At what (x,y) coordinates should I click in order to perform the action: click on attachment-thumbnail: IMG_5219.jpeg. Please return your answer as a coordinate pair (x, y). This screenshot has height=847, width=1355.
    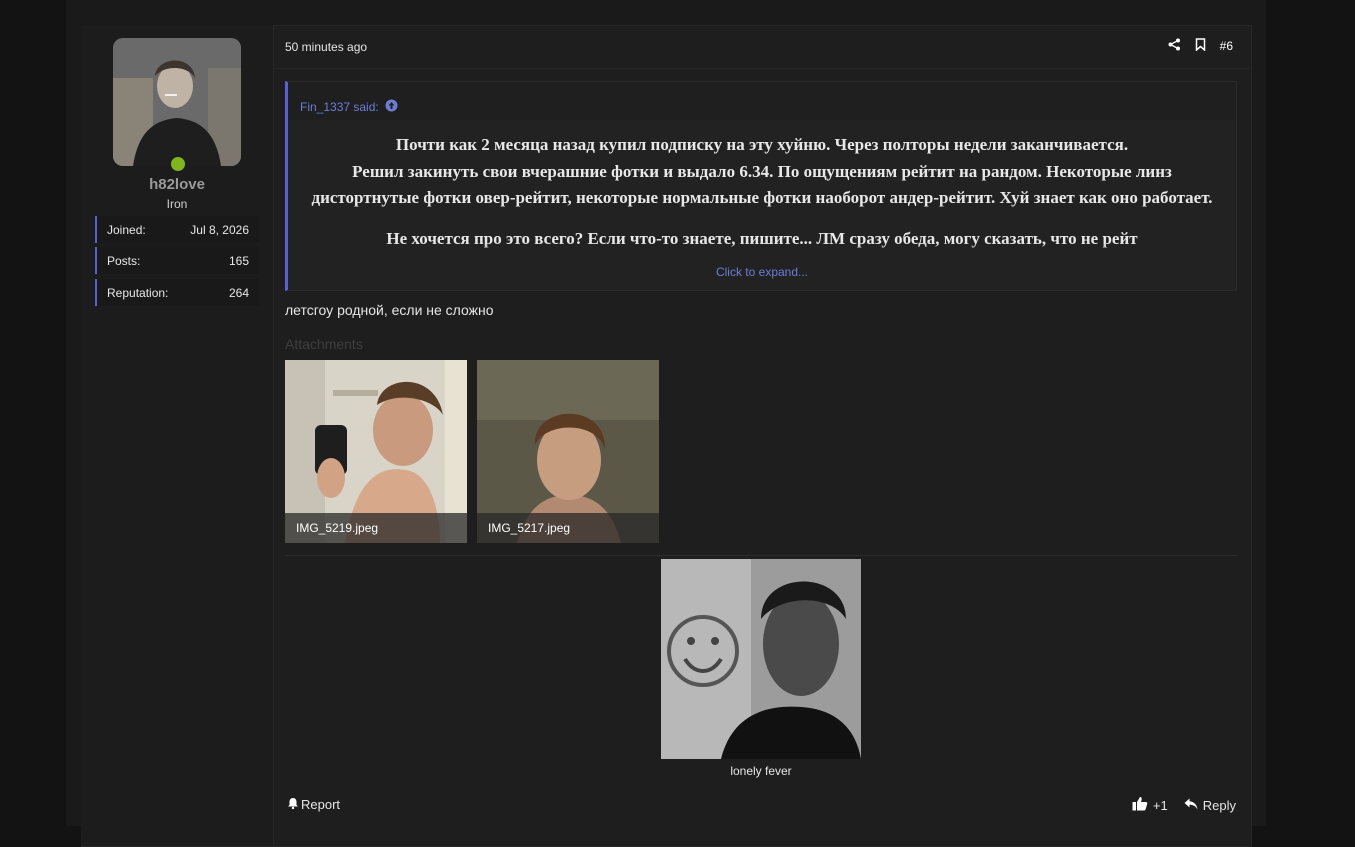
    Looking at the image, I should click on (376, 451).